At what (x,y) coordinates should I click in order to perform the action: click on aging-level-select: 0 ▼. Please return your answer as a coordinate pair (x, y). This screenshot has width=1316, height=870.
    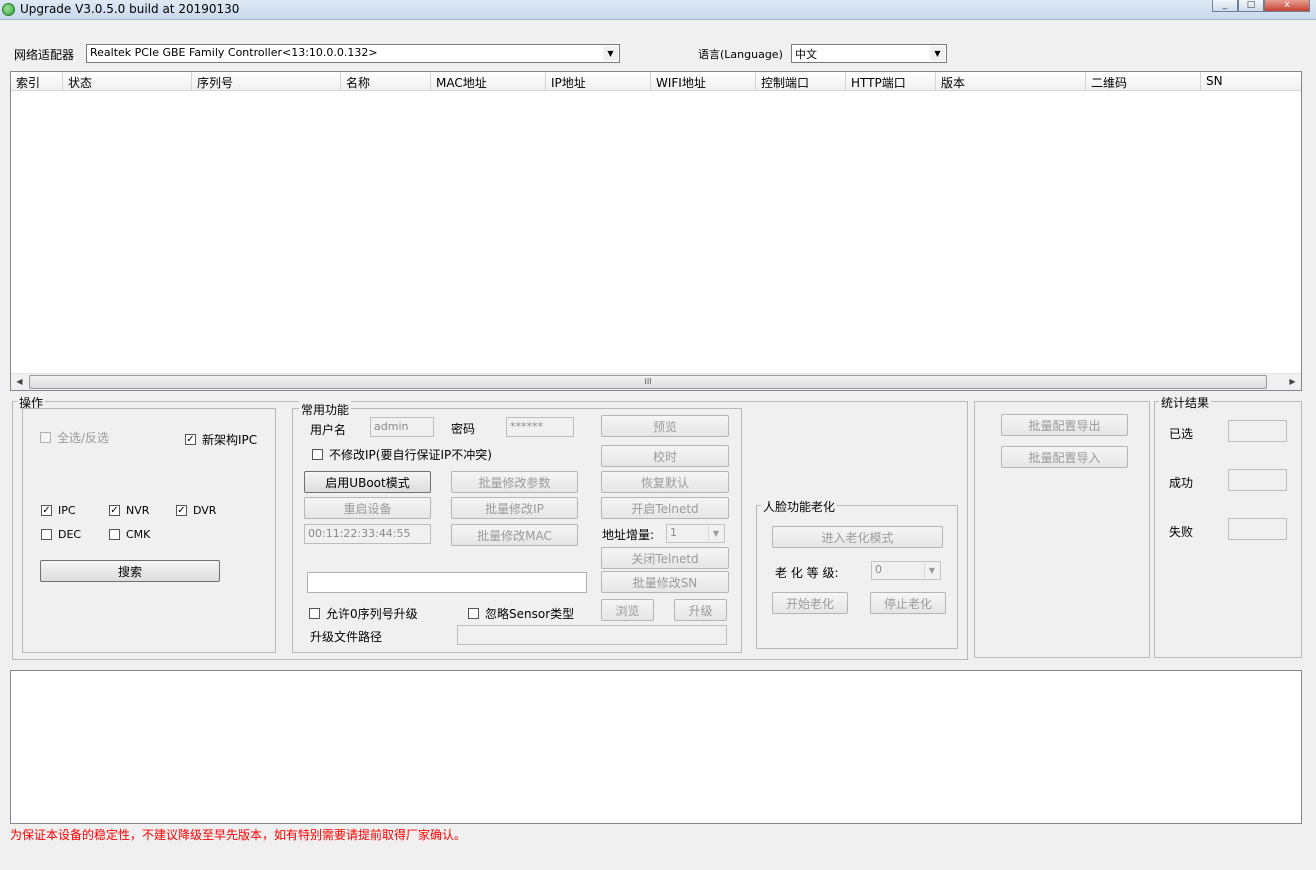
    Looking at the image, I should click on (906, 570).